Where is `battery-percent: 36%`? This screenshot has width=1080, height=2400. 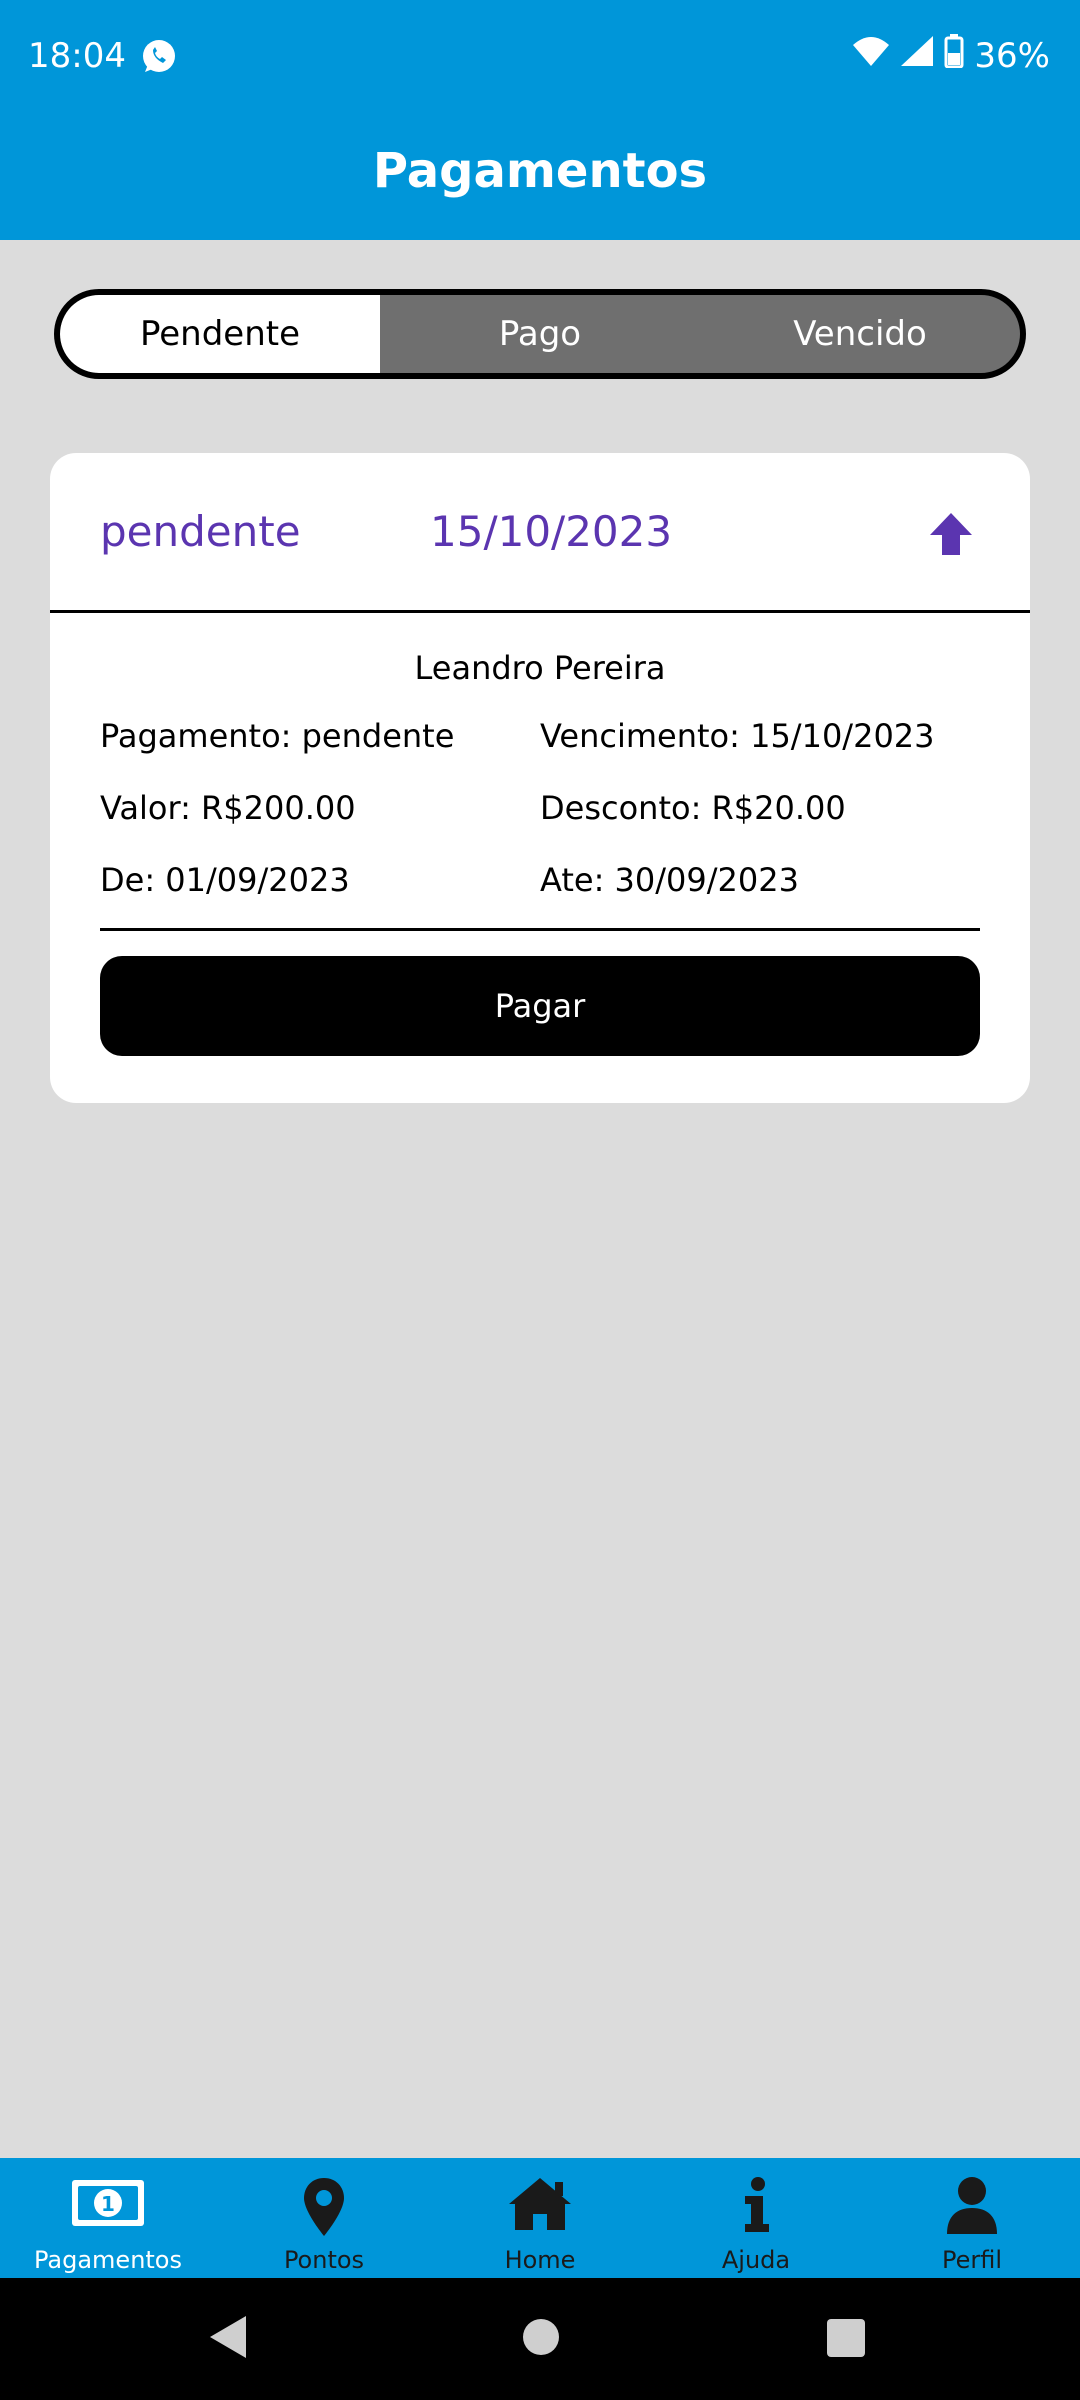
battery-percent: 36% is located at coordinates (1012, 55).